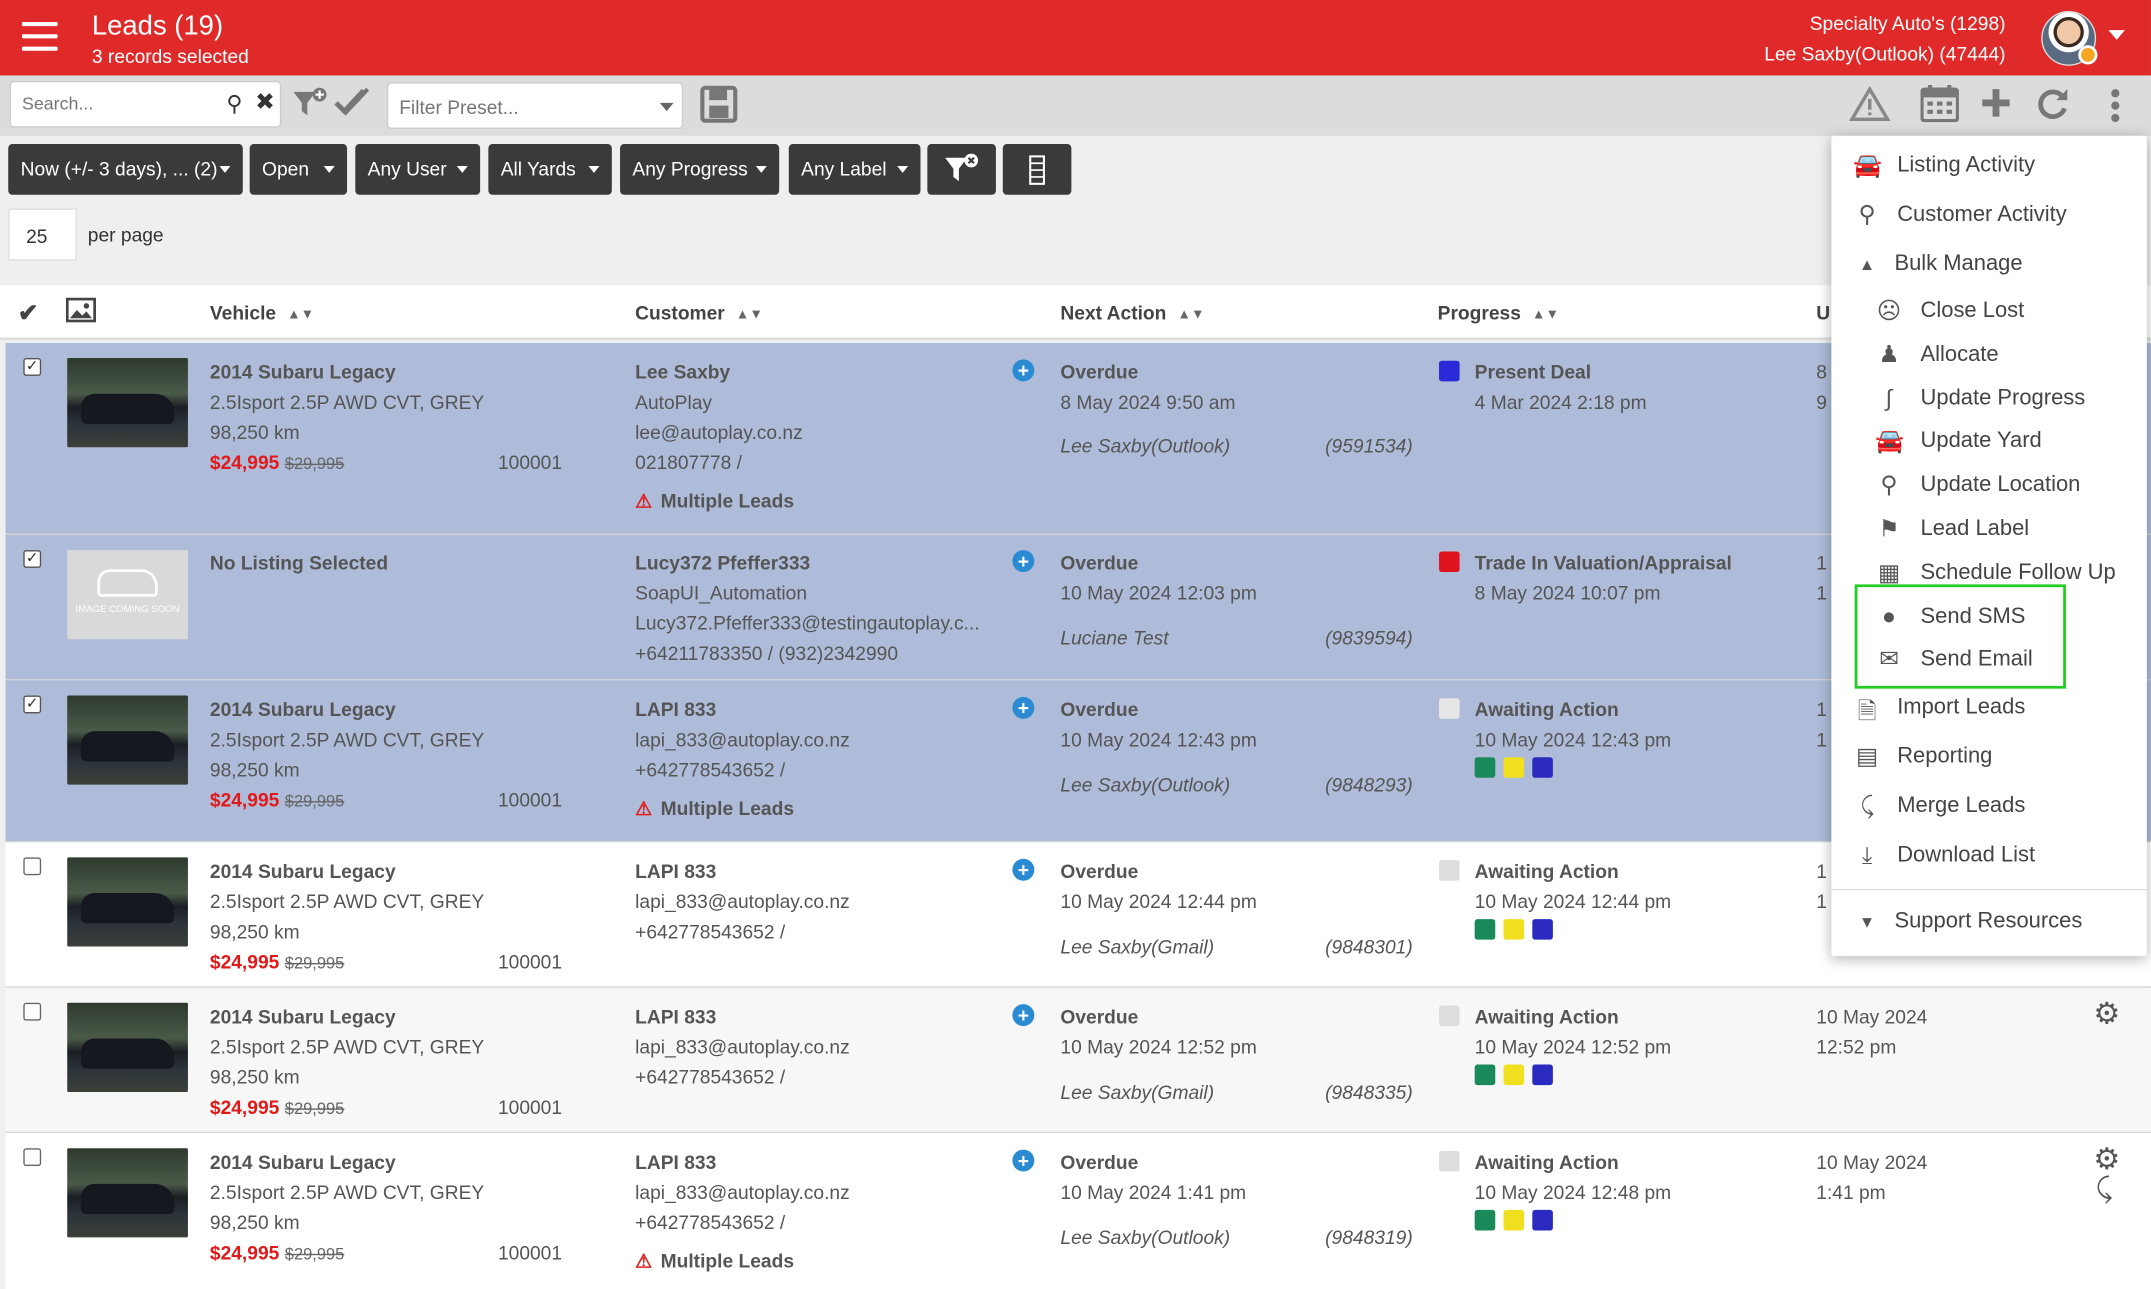 The width and height of the screenshot is (2151, 1289). I want to click on select-all-check-icon: ✔, so click(28, 313).